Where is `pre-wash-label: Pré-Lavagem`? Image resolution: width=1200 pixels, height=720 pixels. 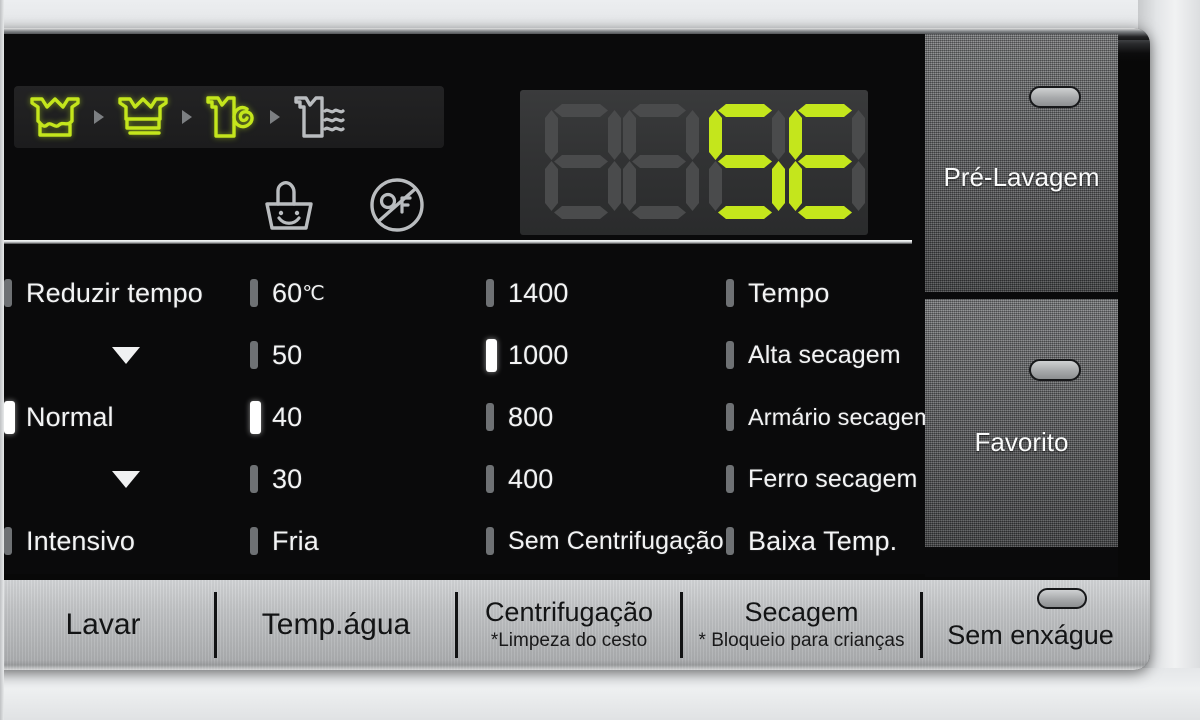 pre-wash-label: Pré-Lavagem is located at coordinates (1021, 177).